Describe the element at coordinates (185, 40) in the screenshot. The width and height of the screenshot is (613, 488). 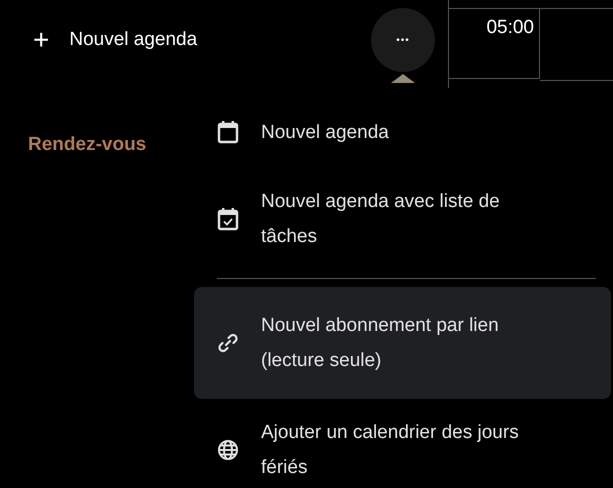
I see `new-calendar-button: + Nouvel agenda` at that location.